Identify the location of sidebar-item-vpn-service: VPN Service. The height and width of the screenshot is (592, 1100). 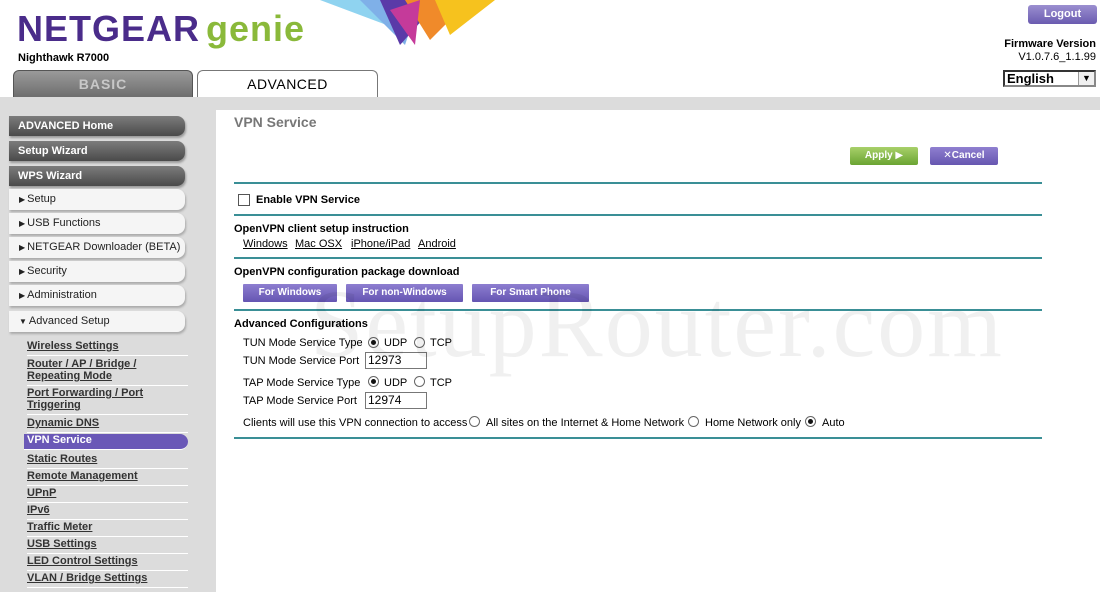
(106, 442).